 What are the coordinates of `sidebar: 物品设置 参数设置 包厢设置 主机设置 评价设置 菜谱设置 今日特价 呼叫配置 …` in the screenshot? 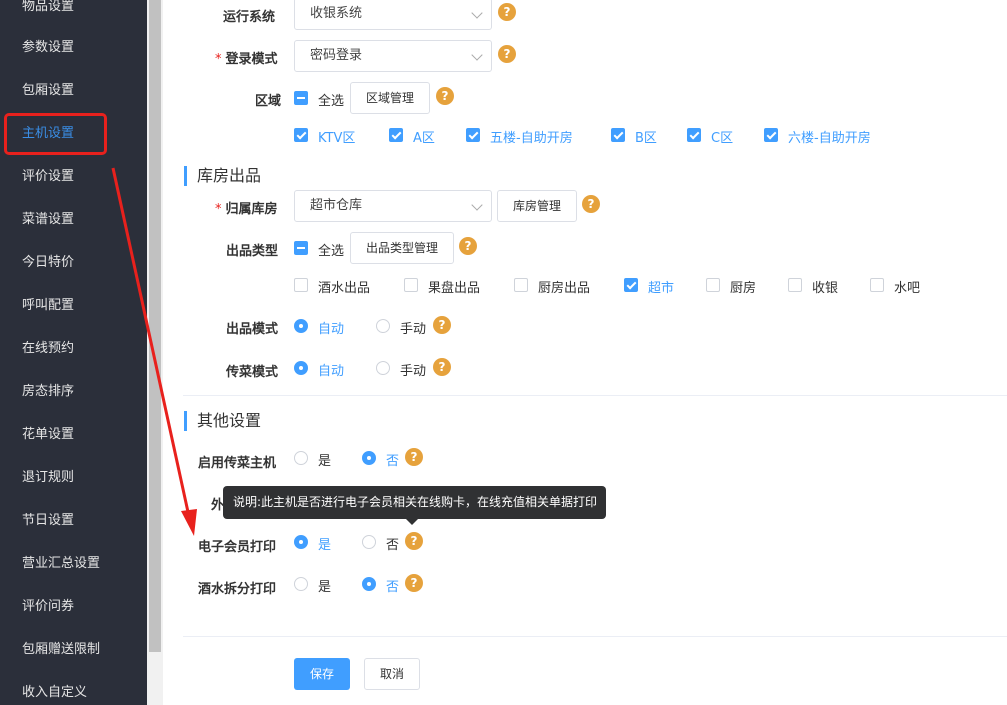 It's located at (73, 352).